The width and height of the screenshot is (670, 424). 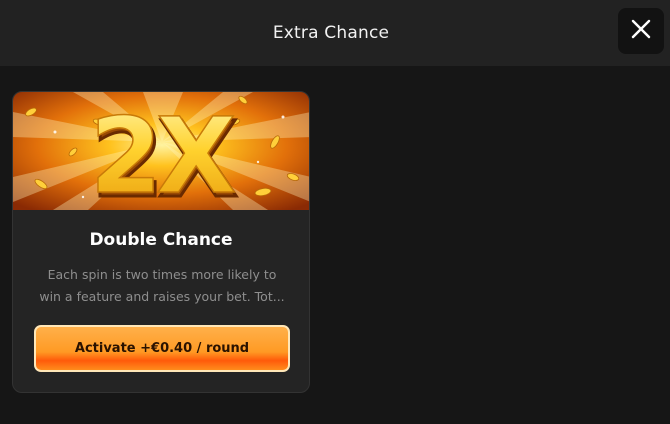 What do you see at coordinates (162, 348) in the screenshot?
I see `activate-button: Activate +€0.40 / round` at bounding box center [162, 348].